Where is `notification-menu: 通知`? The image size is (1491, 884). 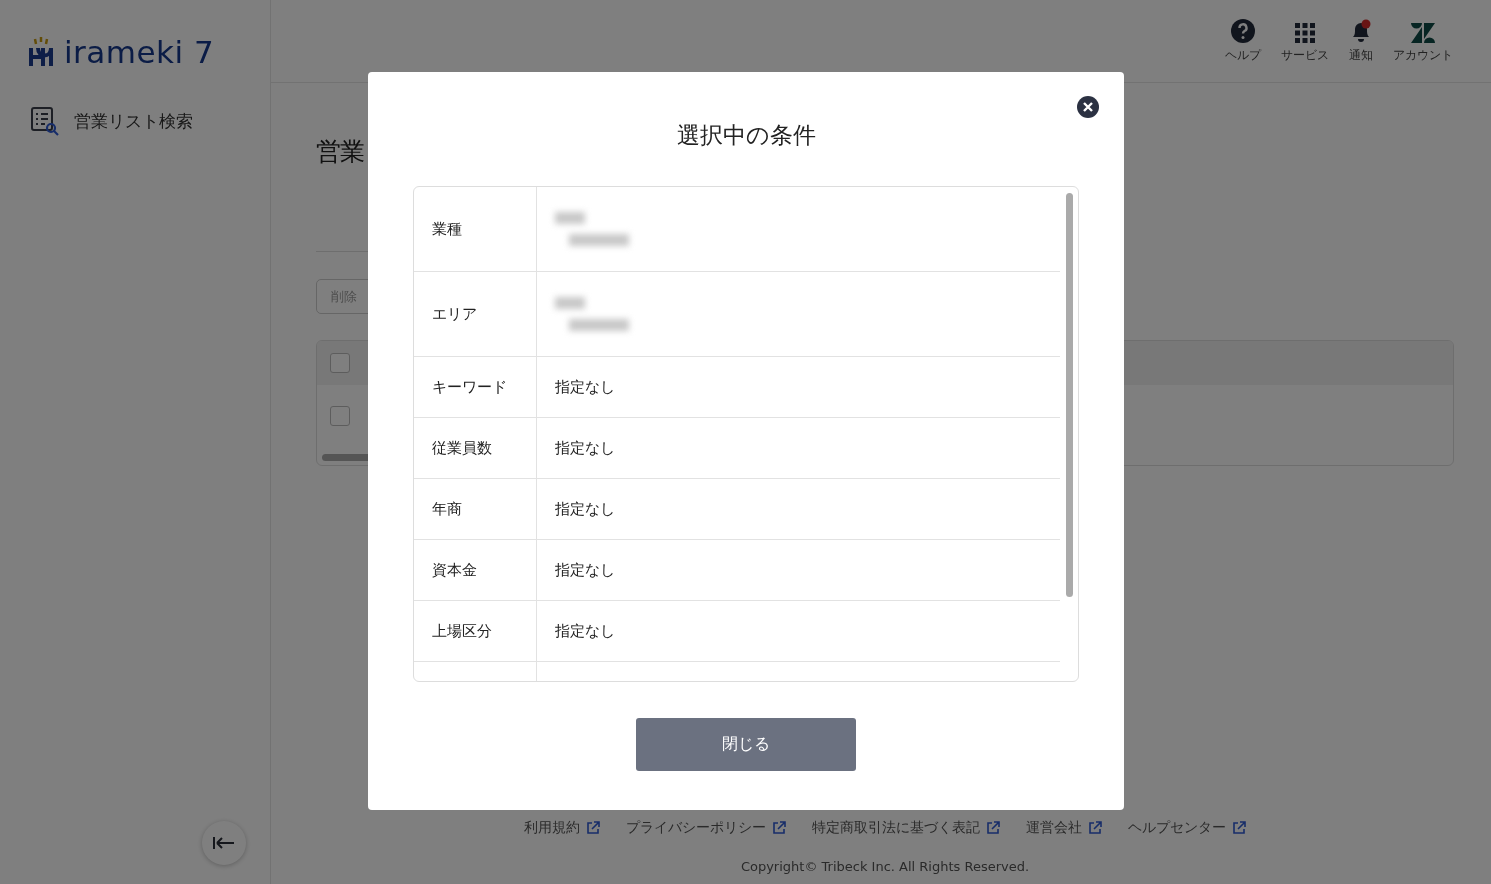
notification-menu: 通知 is located at coordinates (1361, 41).